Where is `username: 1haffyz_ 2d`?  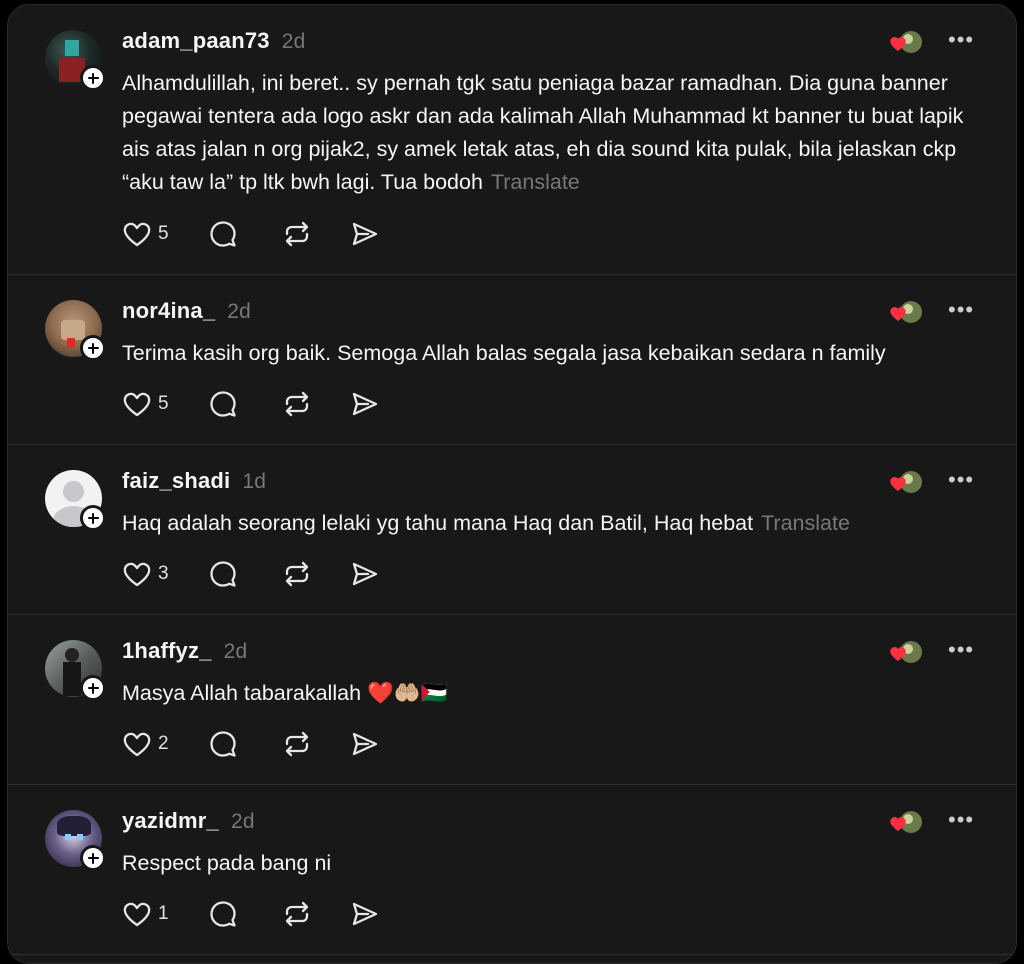 username: 1haffyz_ 2d is located at coordinates (184, 651).